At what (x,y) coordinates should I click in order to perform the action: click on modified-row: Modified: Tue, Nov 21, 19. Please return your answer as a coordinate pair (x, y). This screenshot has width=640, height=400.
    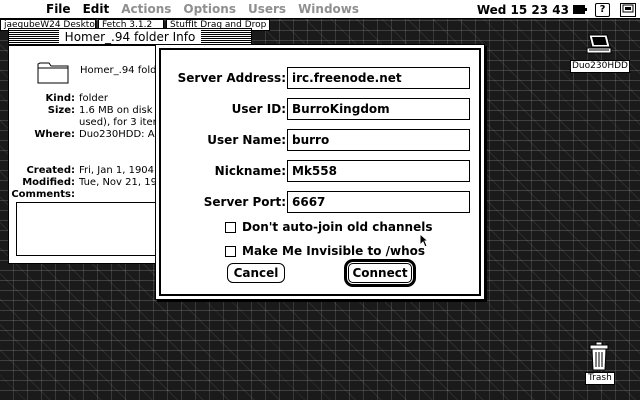
    Looking at the image, I should click on (83, 182).